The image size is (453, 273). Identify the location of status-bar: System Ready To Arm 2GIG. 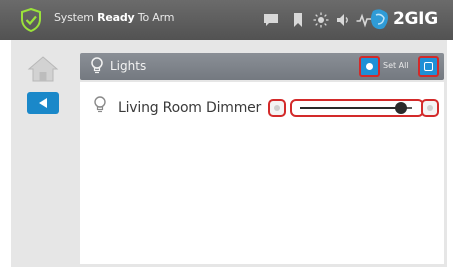
(226, 20).